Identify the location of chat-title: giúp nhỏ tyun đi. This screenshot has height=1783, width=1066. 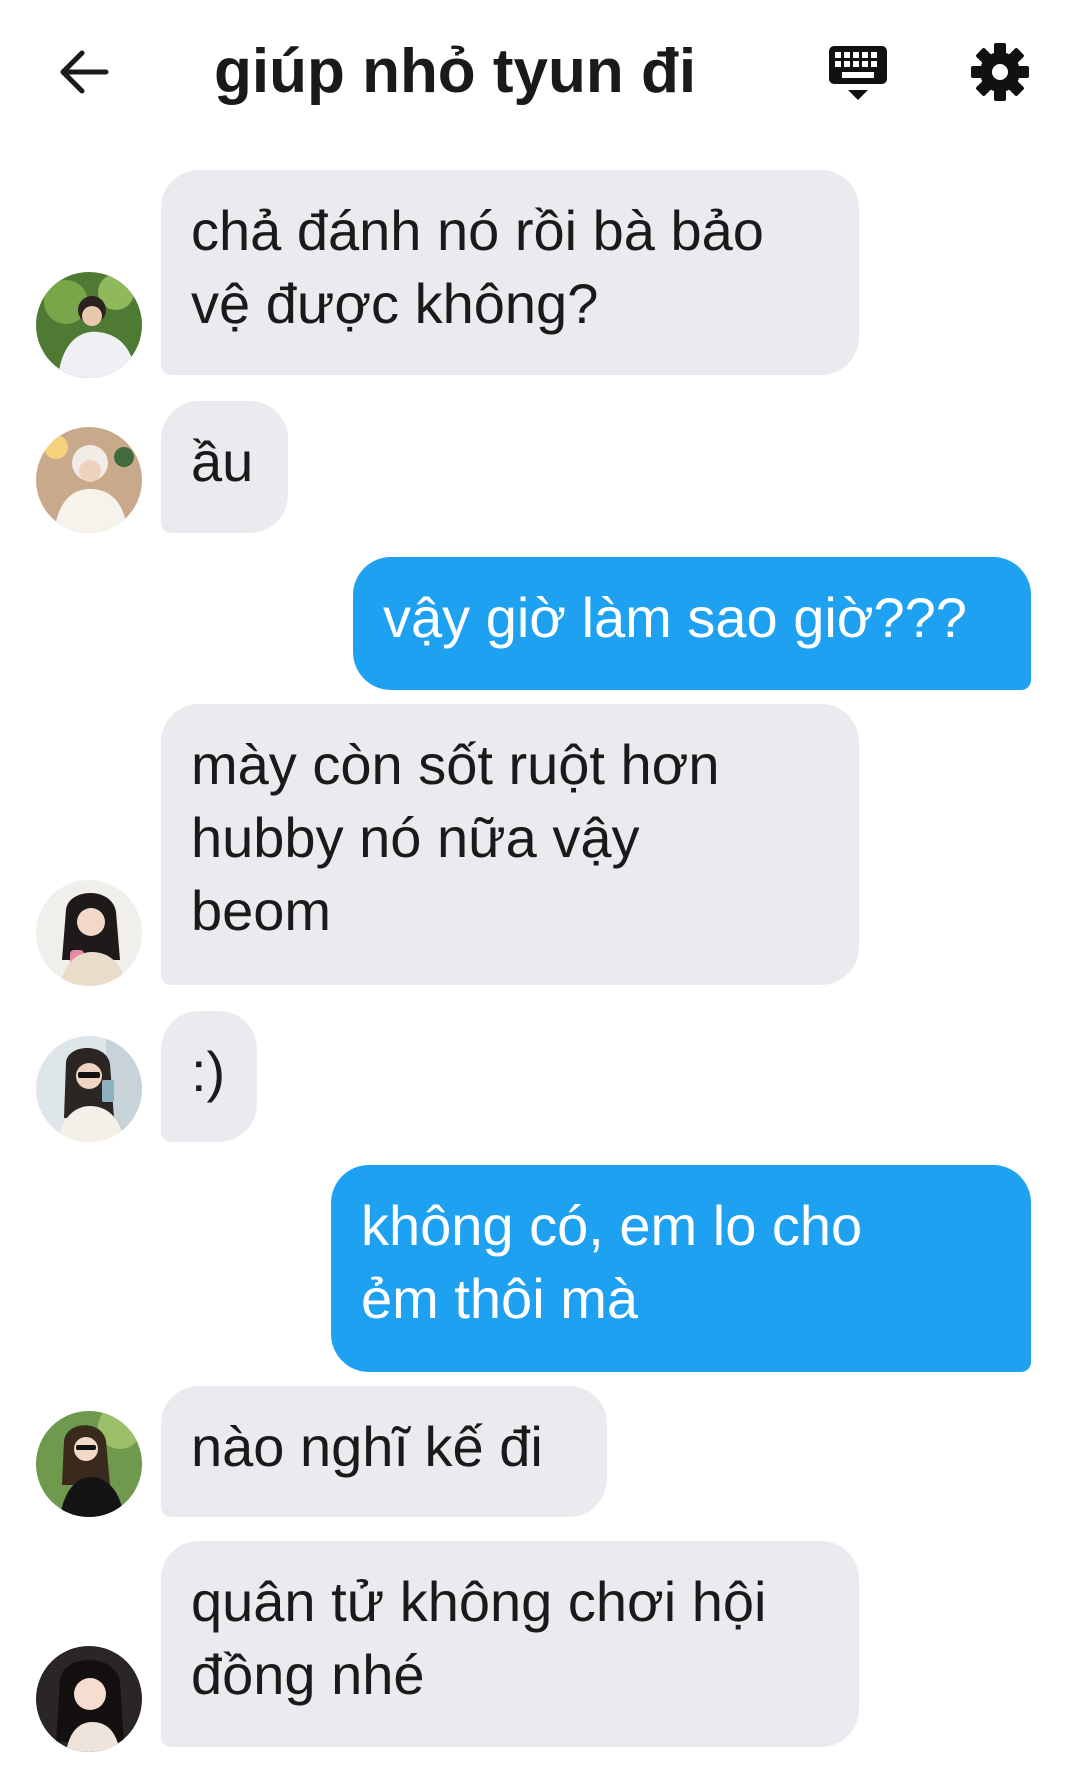
(455, 71).